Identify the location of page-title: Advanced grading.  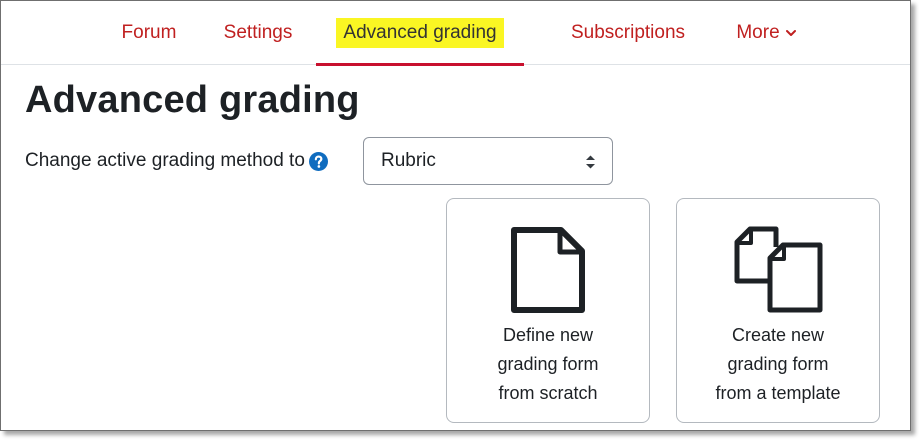
(192, 100).